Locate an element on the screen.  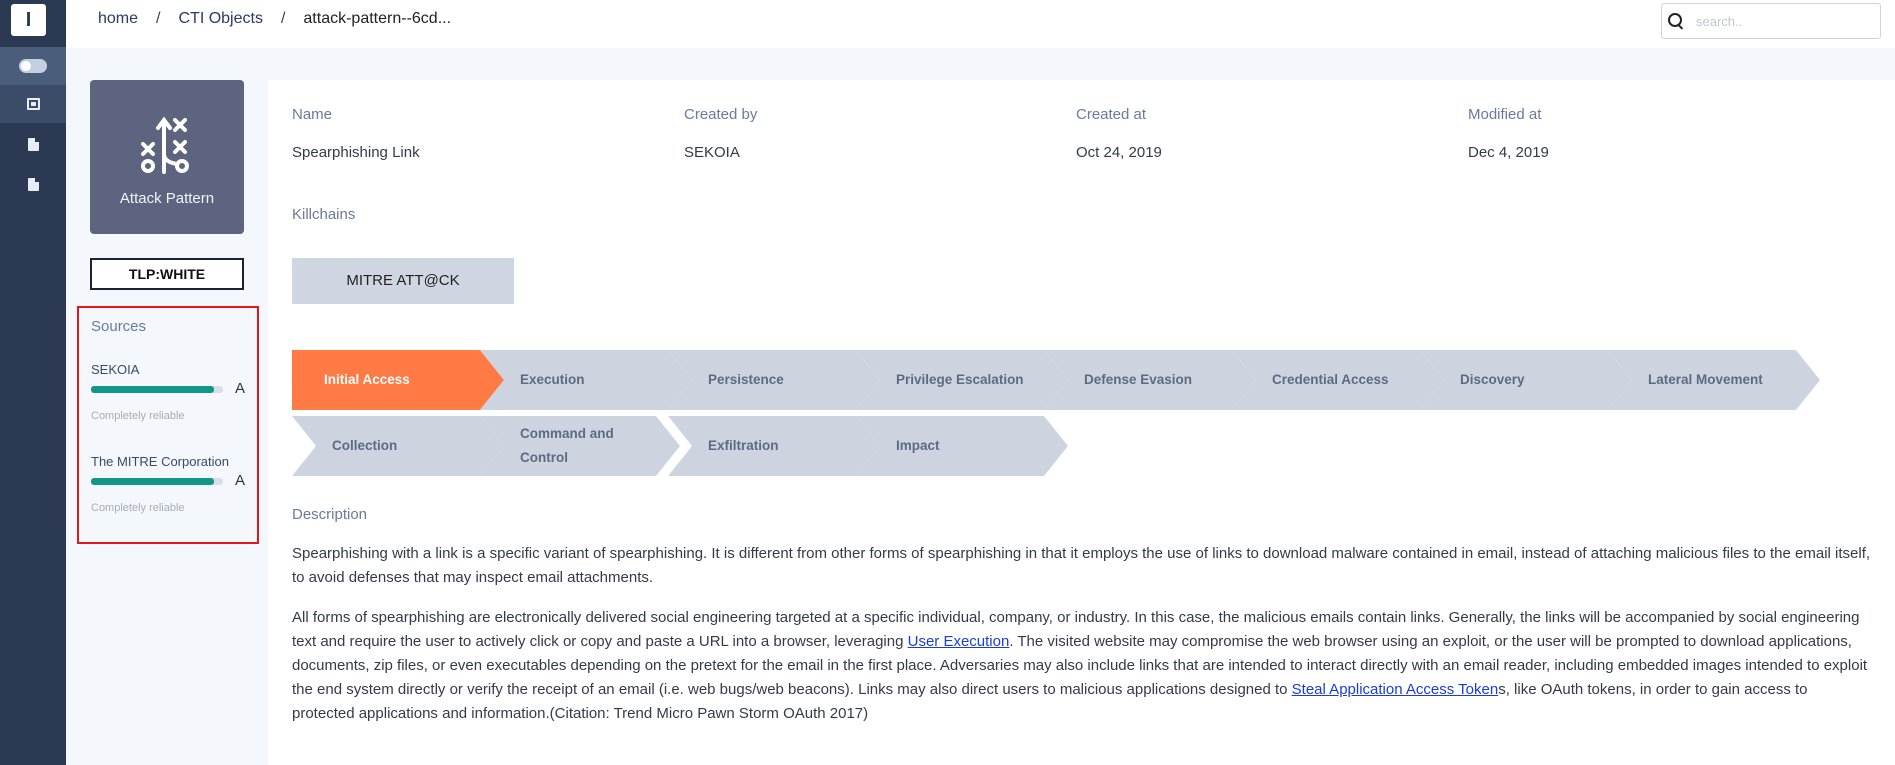
sidebar-item-objects is located at coordinates (33, 104).